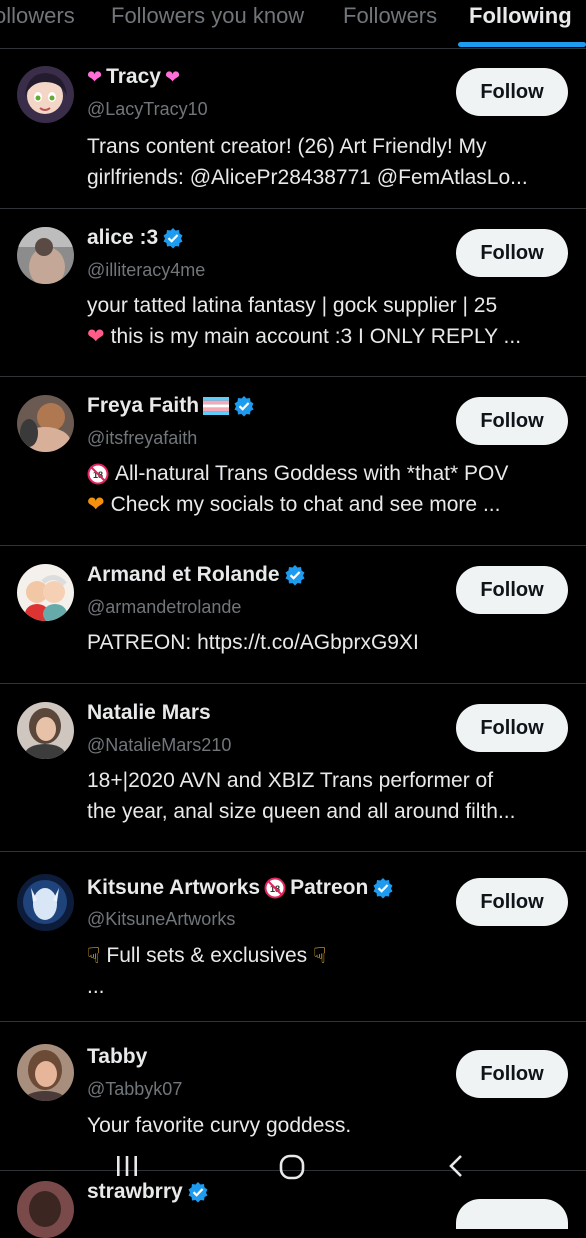 Image resolution: width=586 pixels, height=1238 pixels. What do you see at coordinates (96, 336) in the screenshot?
I see `pink-heart-icon: ❤` at bounding box center [96, 336].